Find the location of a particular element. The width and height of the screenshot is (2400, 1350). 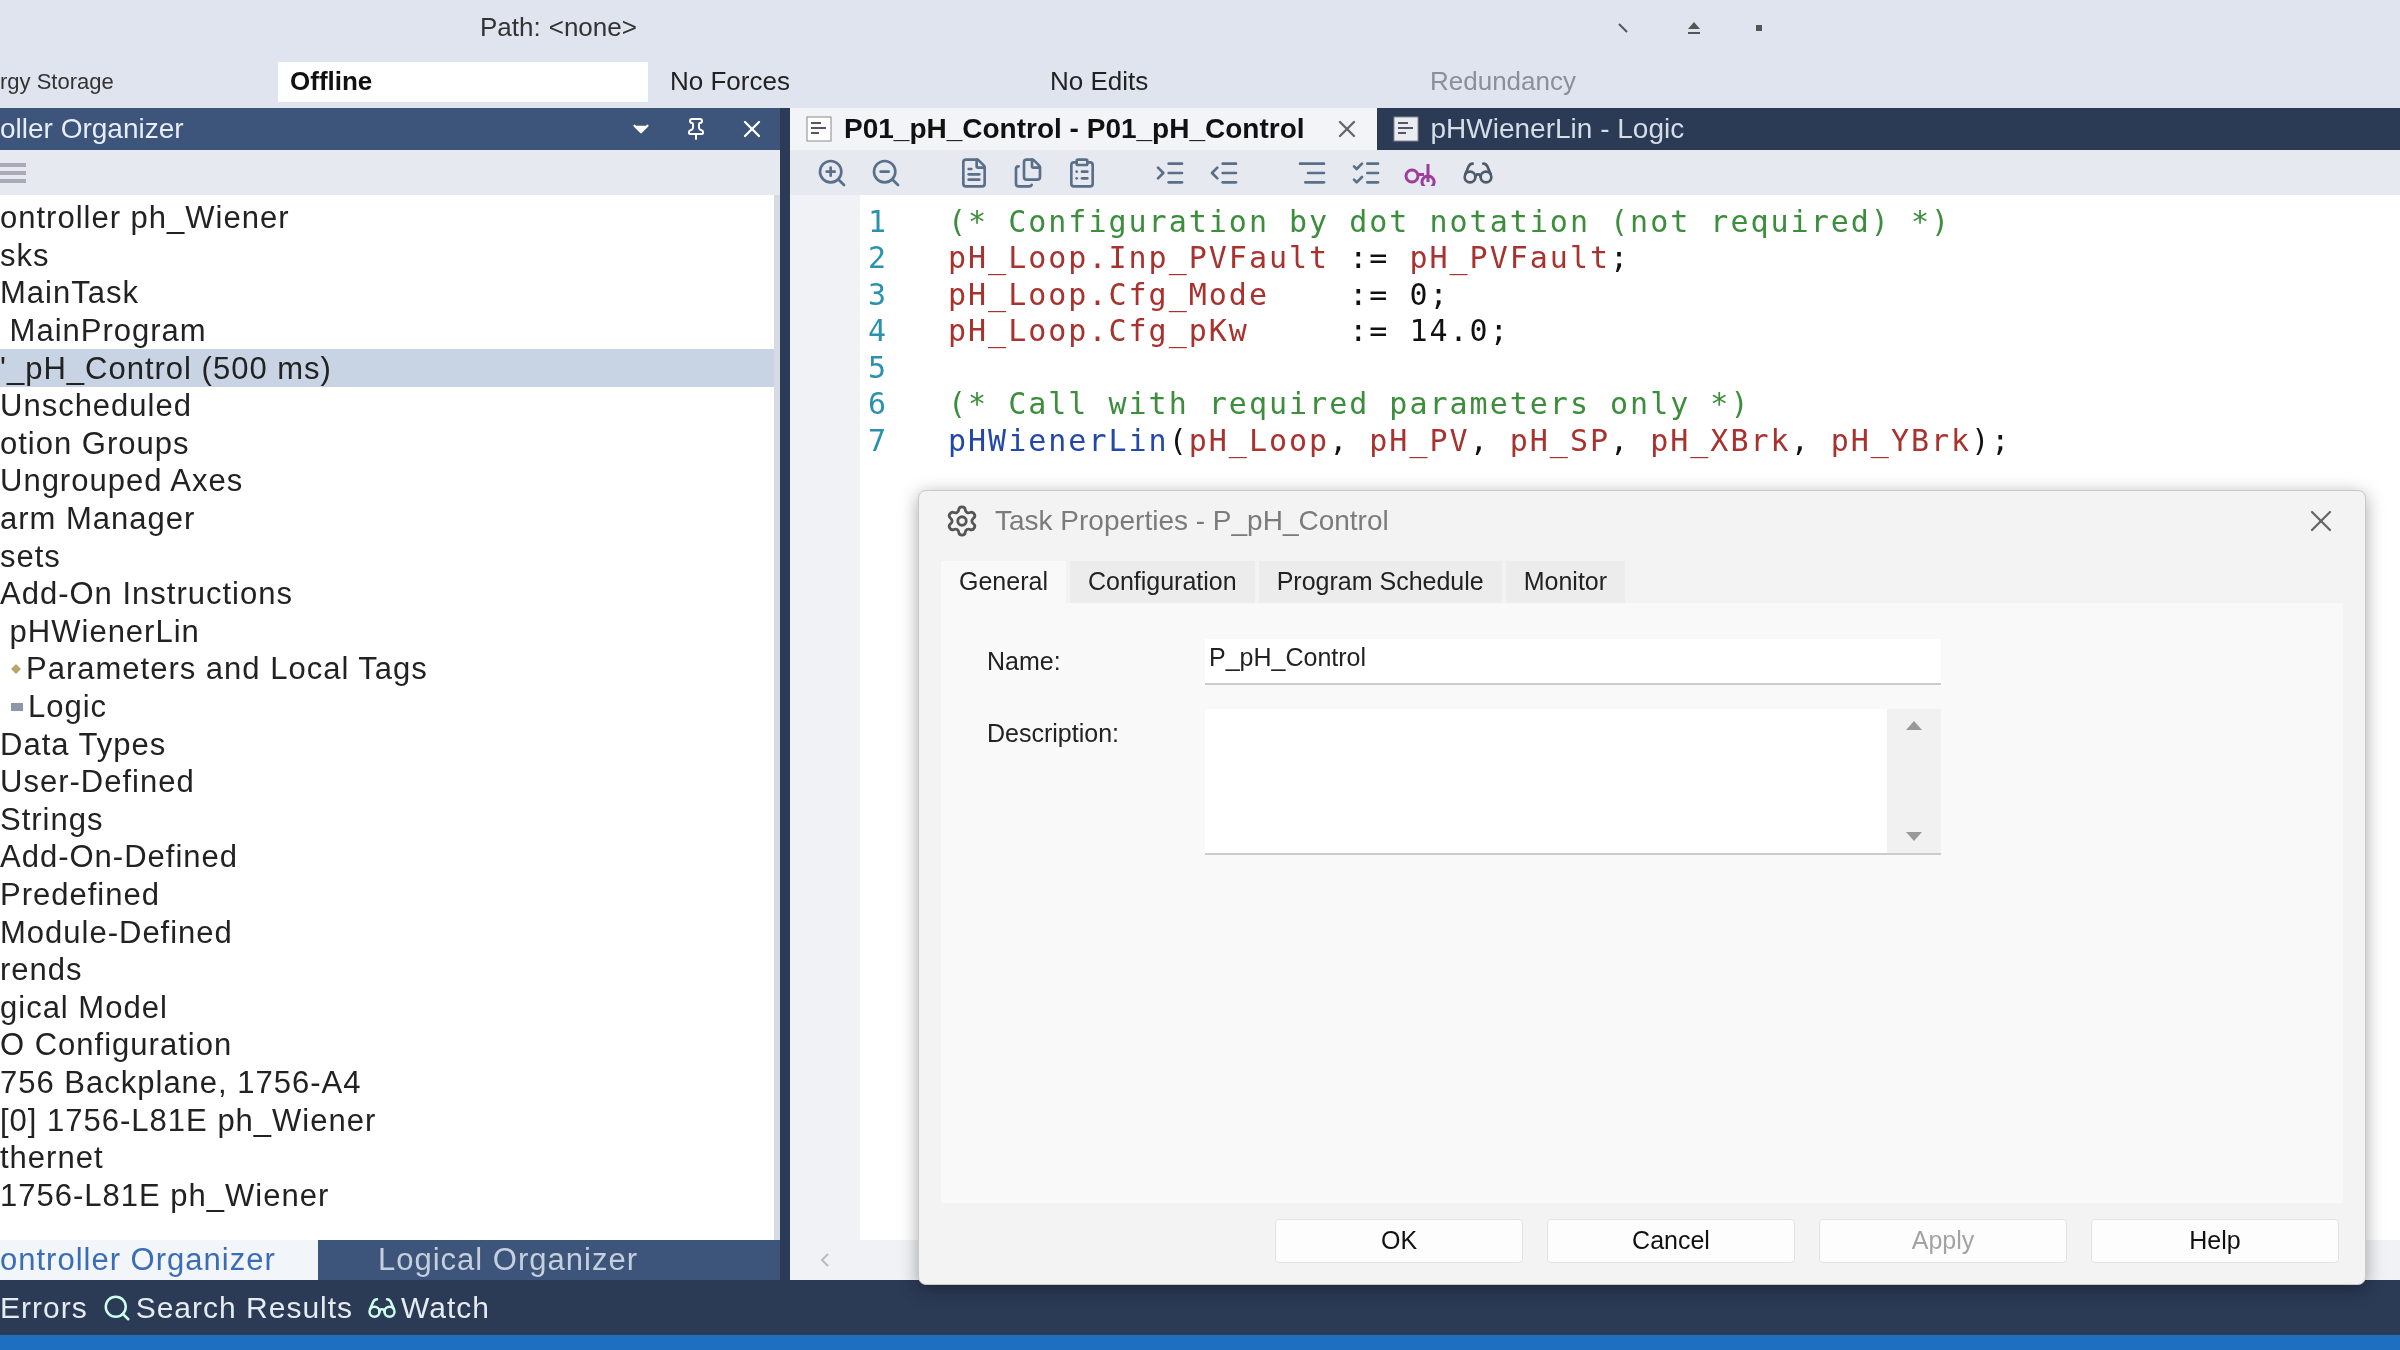

tree-item: User-Defined is located at coordinates (387, 781).